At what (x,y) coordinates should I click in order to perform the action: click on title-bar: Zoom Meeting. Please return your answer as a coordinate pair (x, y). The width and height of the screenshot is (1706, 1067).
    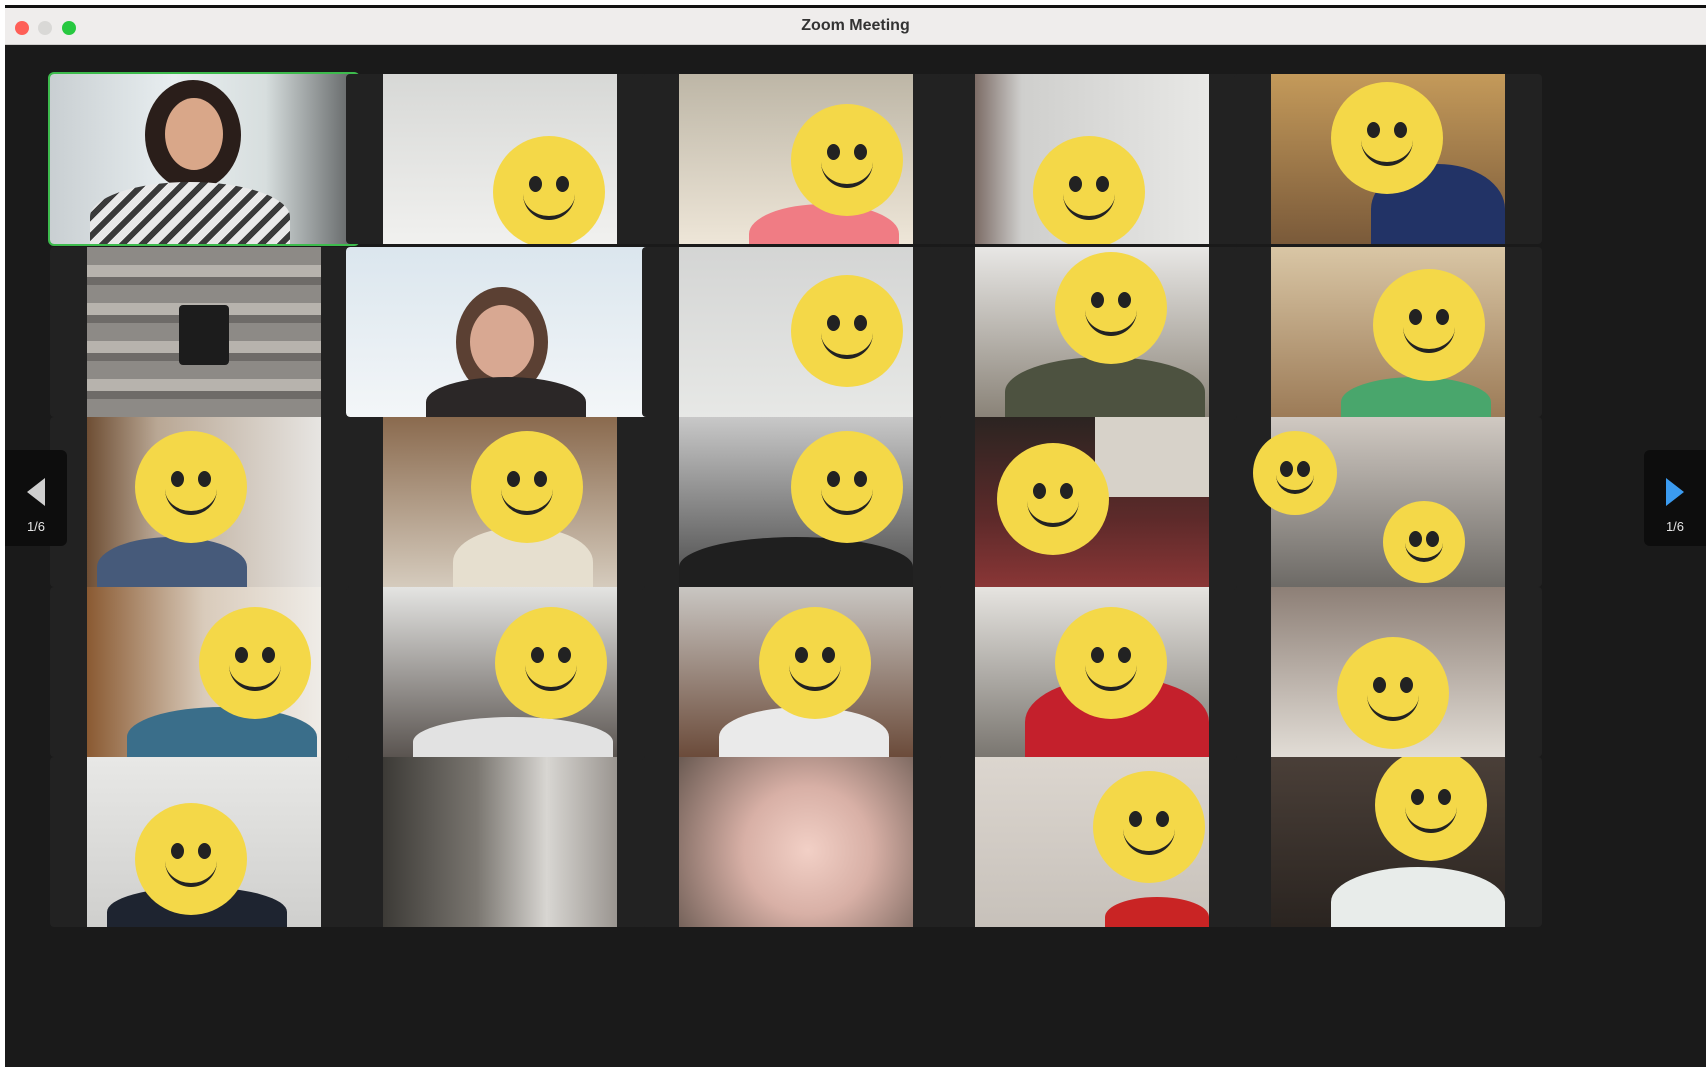
    Looking at the image, I should click on (855, 26).